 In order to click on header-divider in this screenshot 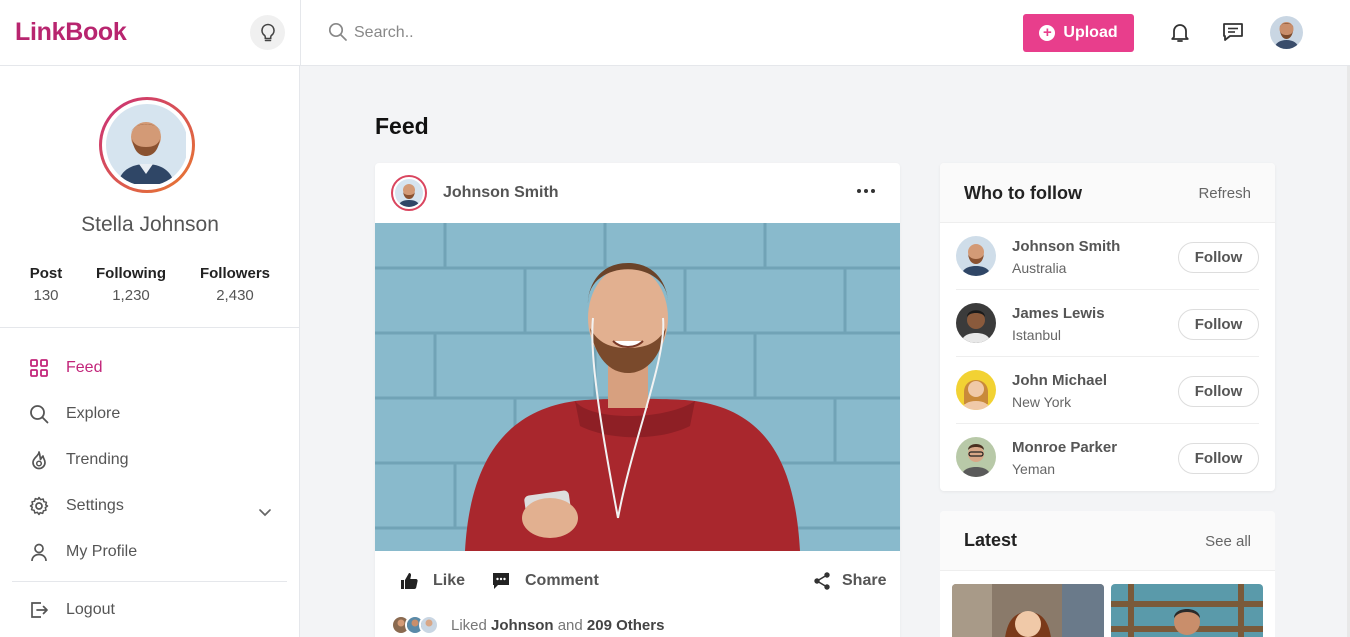, I will do `click(300, 33)`.